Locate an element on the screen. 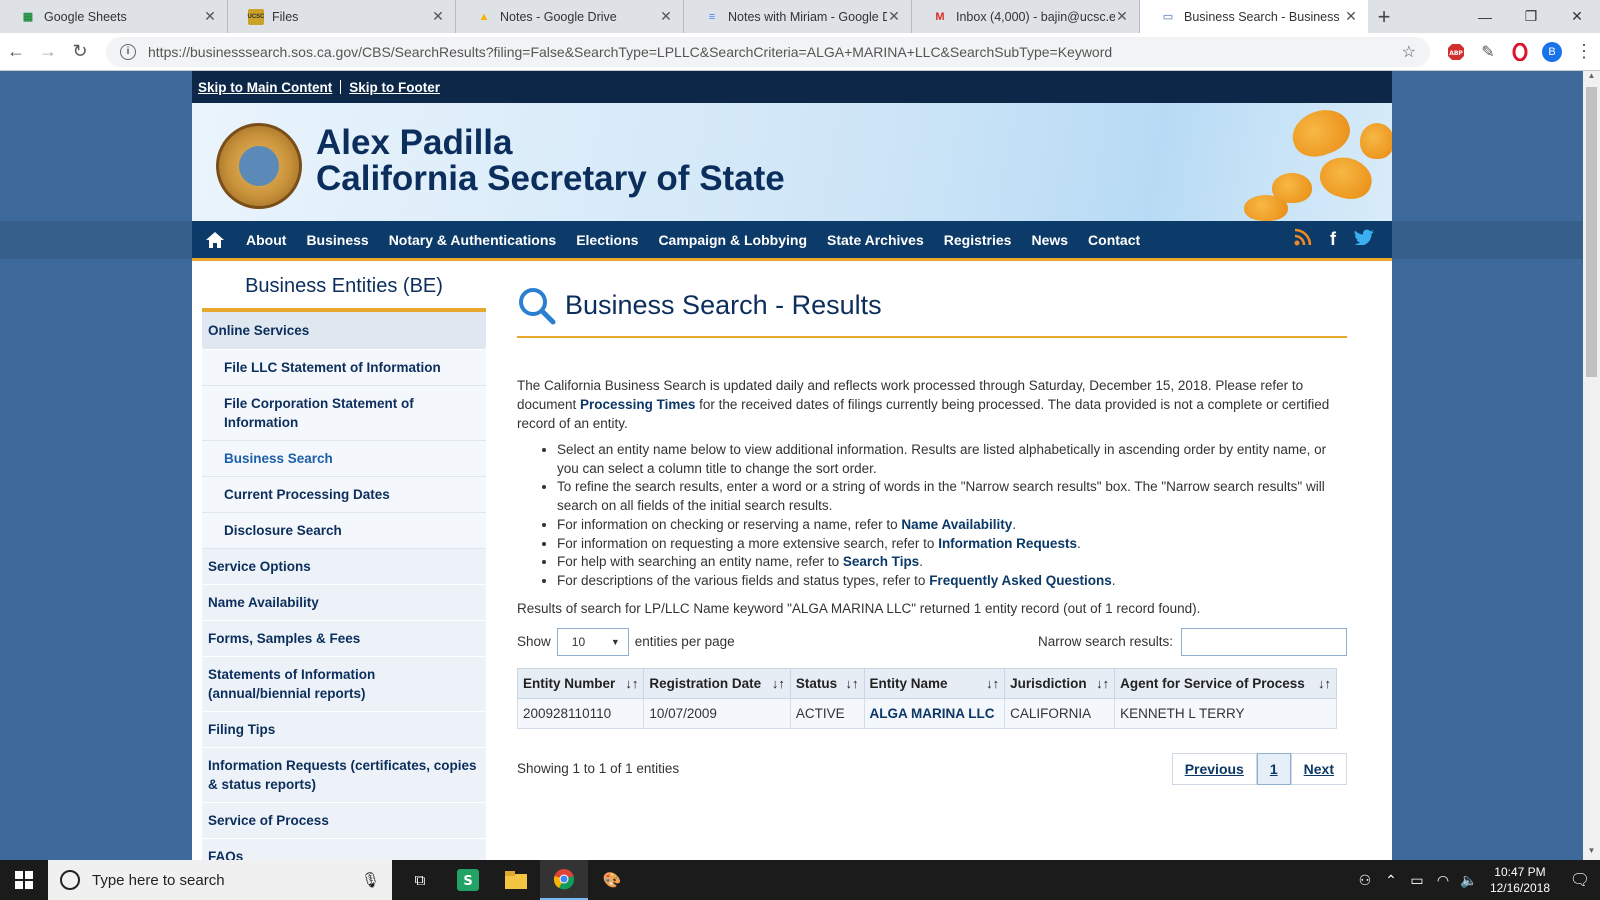 The width and height of the screenshot is (1600, 900). current-page-button: 1 is located at coordinates (1273, 768).